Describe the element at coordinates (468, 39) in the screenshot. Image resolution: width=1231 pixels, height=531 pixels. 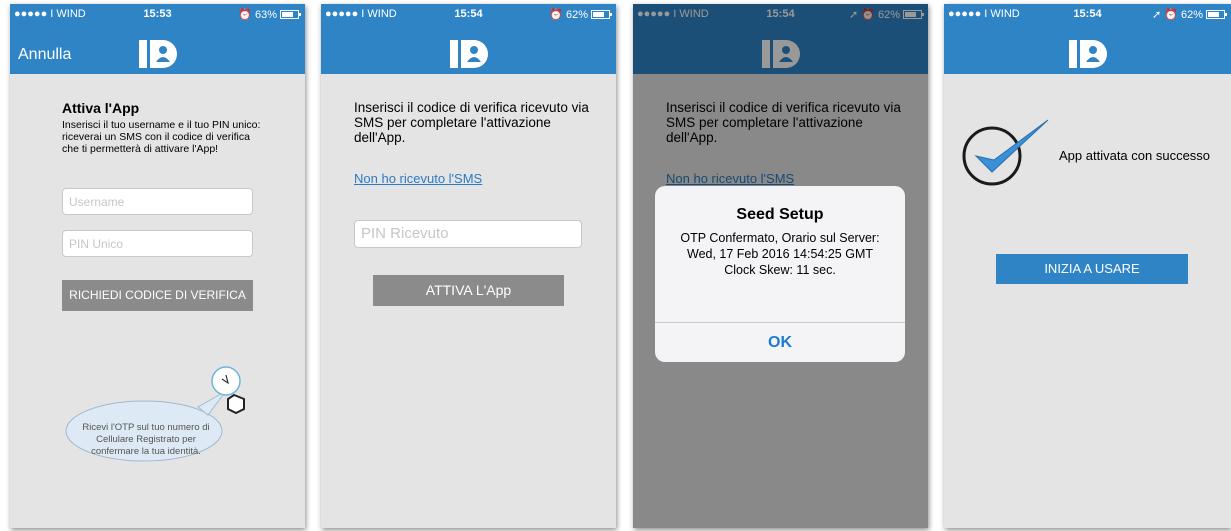
I see `nav-bar: ●●●●● I WIND 15:54 ⏰ 62%` at that location.